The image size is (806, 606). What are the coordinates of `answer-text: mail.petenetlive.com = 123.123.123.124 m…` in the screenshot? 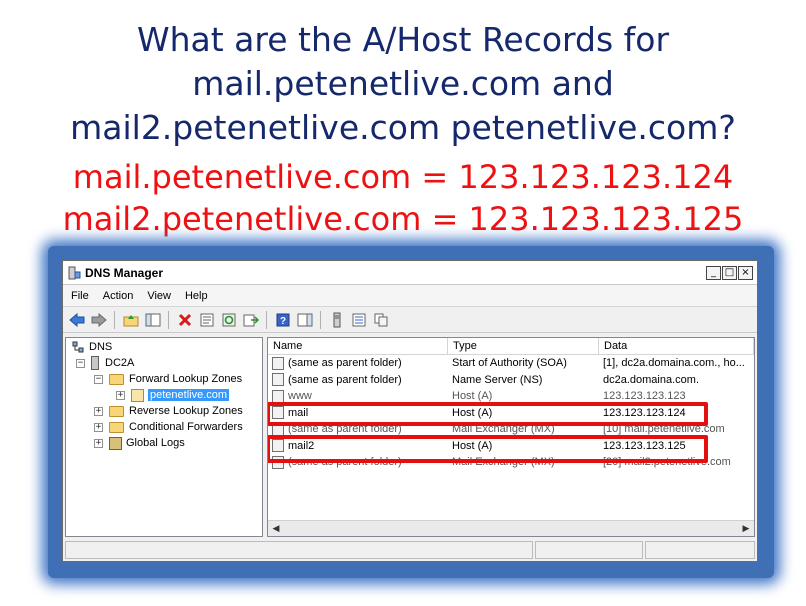 It's located at (403, 198).